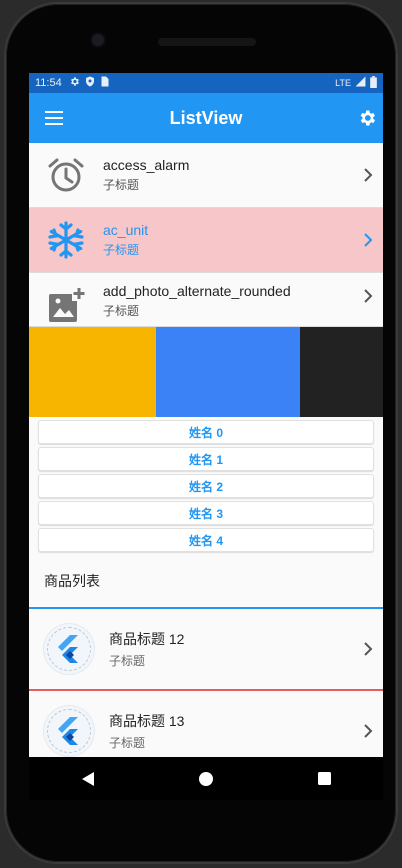 The height and width of the screenshot is (868, 402). What do you see at coordinates (206, 240) in the screenshot?
I see `list-tile-ac-unit: ac_unit 子标题` at bounding box center [206, 240].